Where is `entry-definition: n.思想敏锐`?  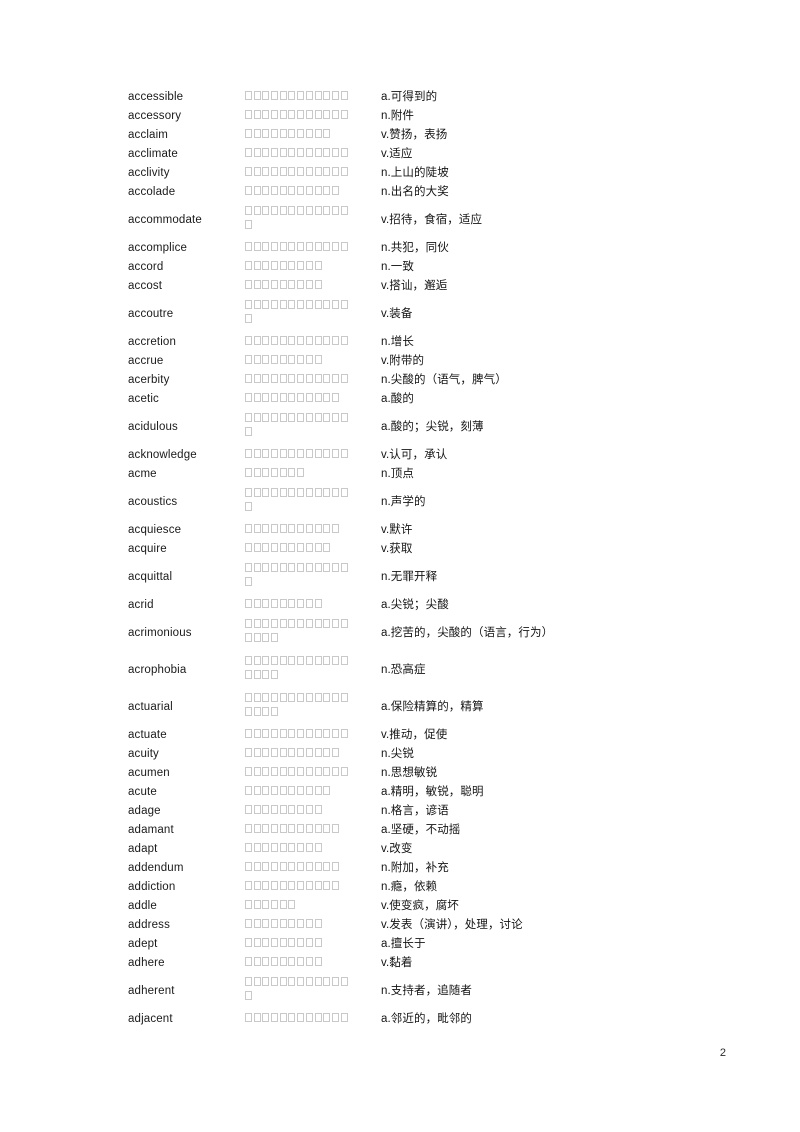
entry-definition: n.思想敏锐 is located at coordinates (409, 773).